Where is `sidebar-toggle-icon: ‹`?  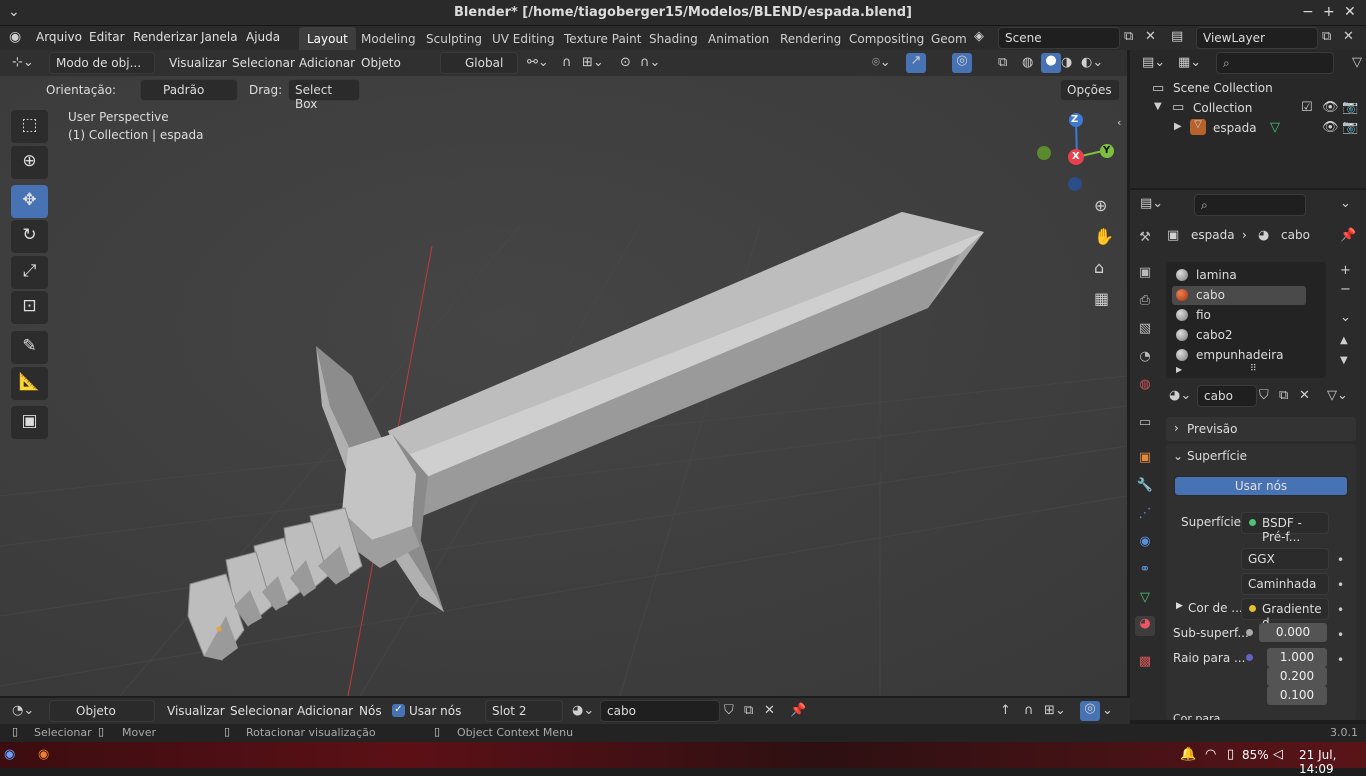
sidebar-toggle-icon: ‹ is located at coordinates (1119, 122).